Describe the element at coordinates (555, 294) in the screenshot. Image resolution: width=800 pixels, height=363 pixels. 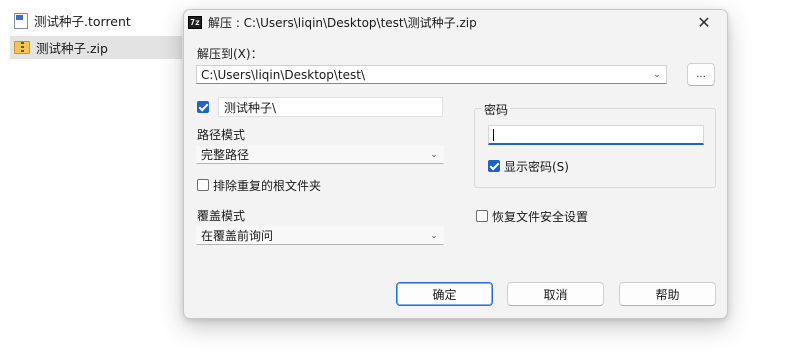
I see `cancel-button: 取消` at that location.